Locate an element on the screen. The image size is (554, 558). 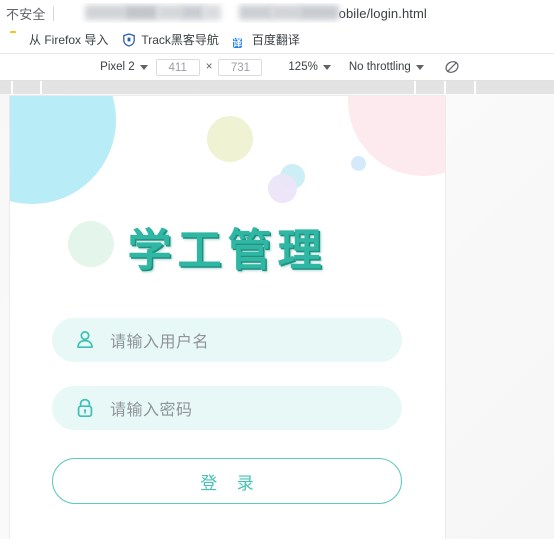
decorative-circle-purple is located at coordinates (282, 188).